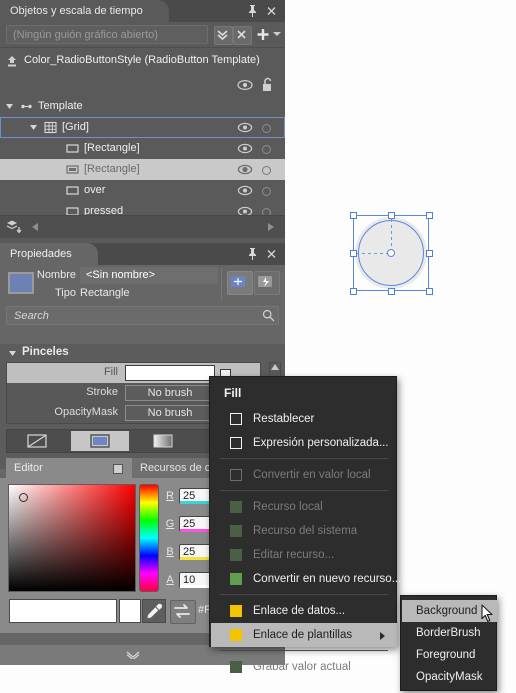  Describe the element at coordinates (102, 392) in the screenshot. I see `brush-label: Stroke` at that location.